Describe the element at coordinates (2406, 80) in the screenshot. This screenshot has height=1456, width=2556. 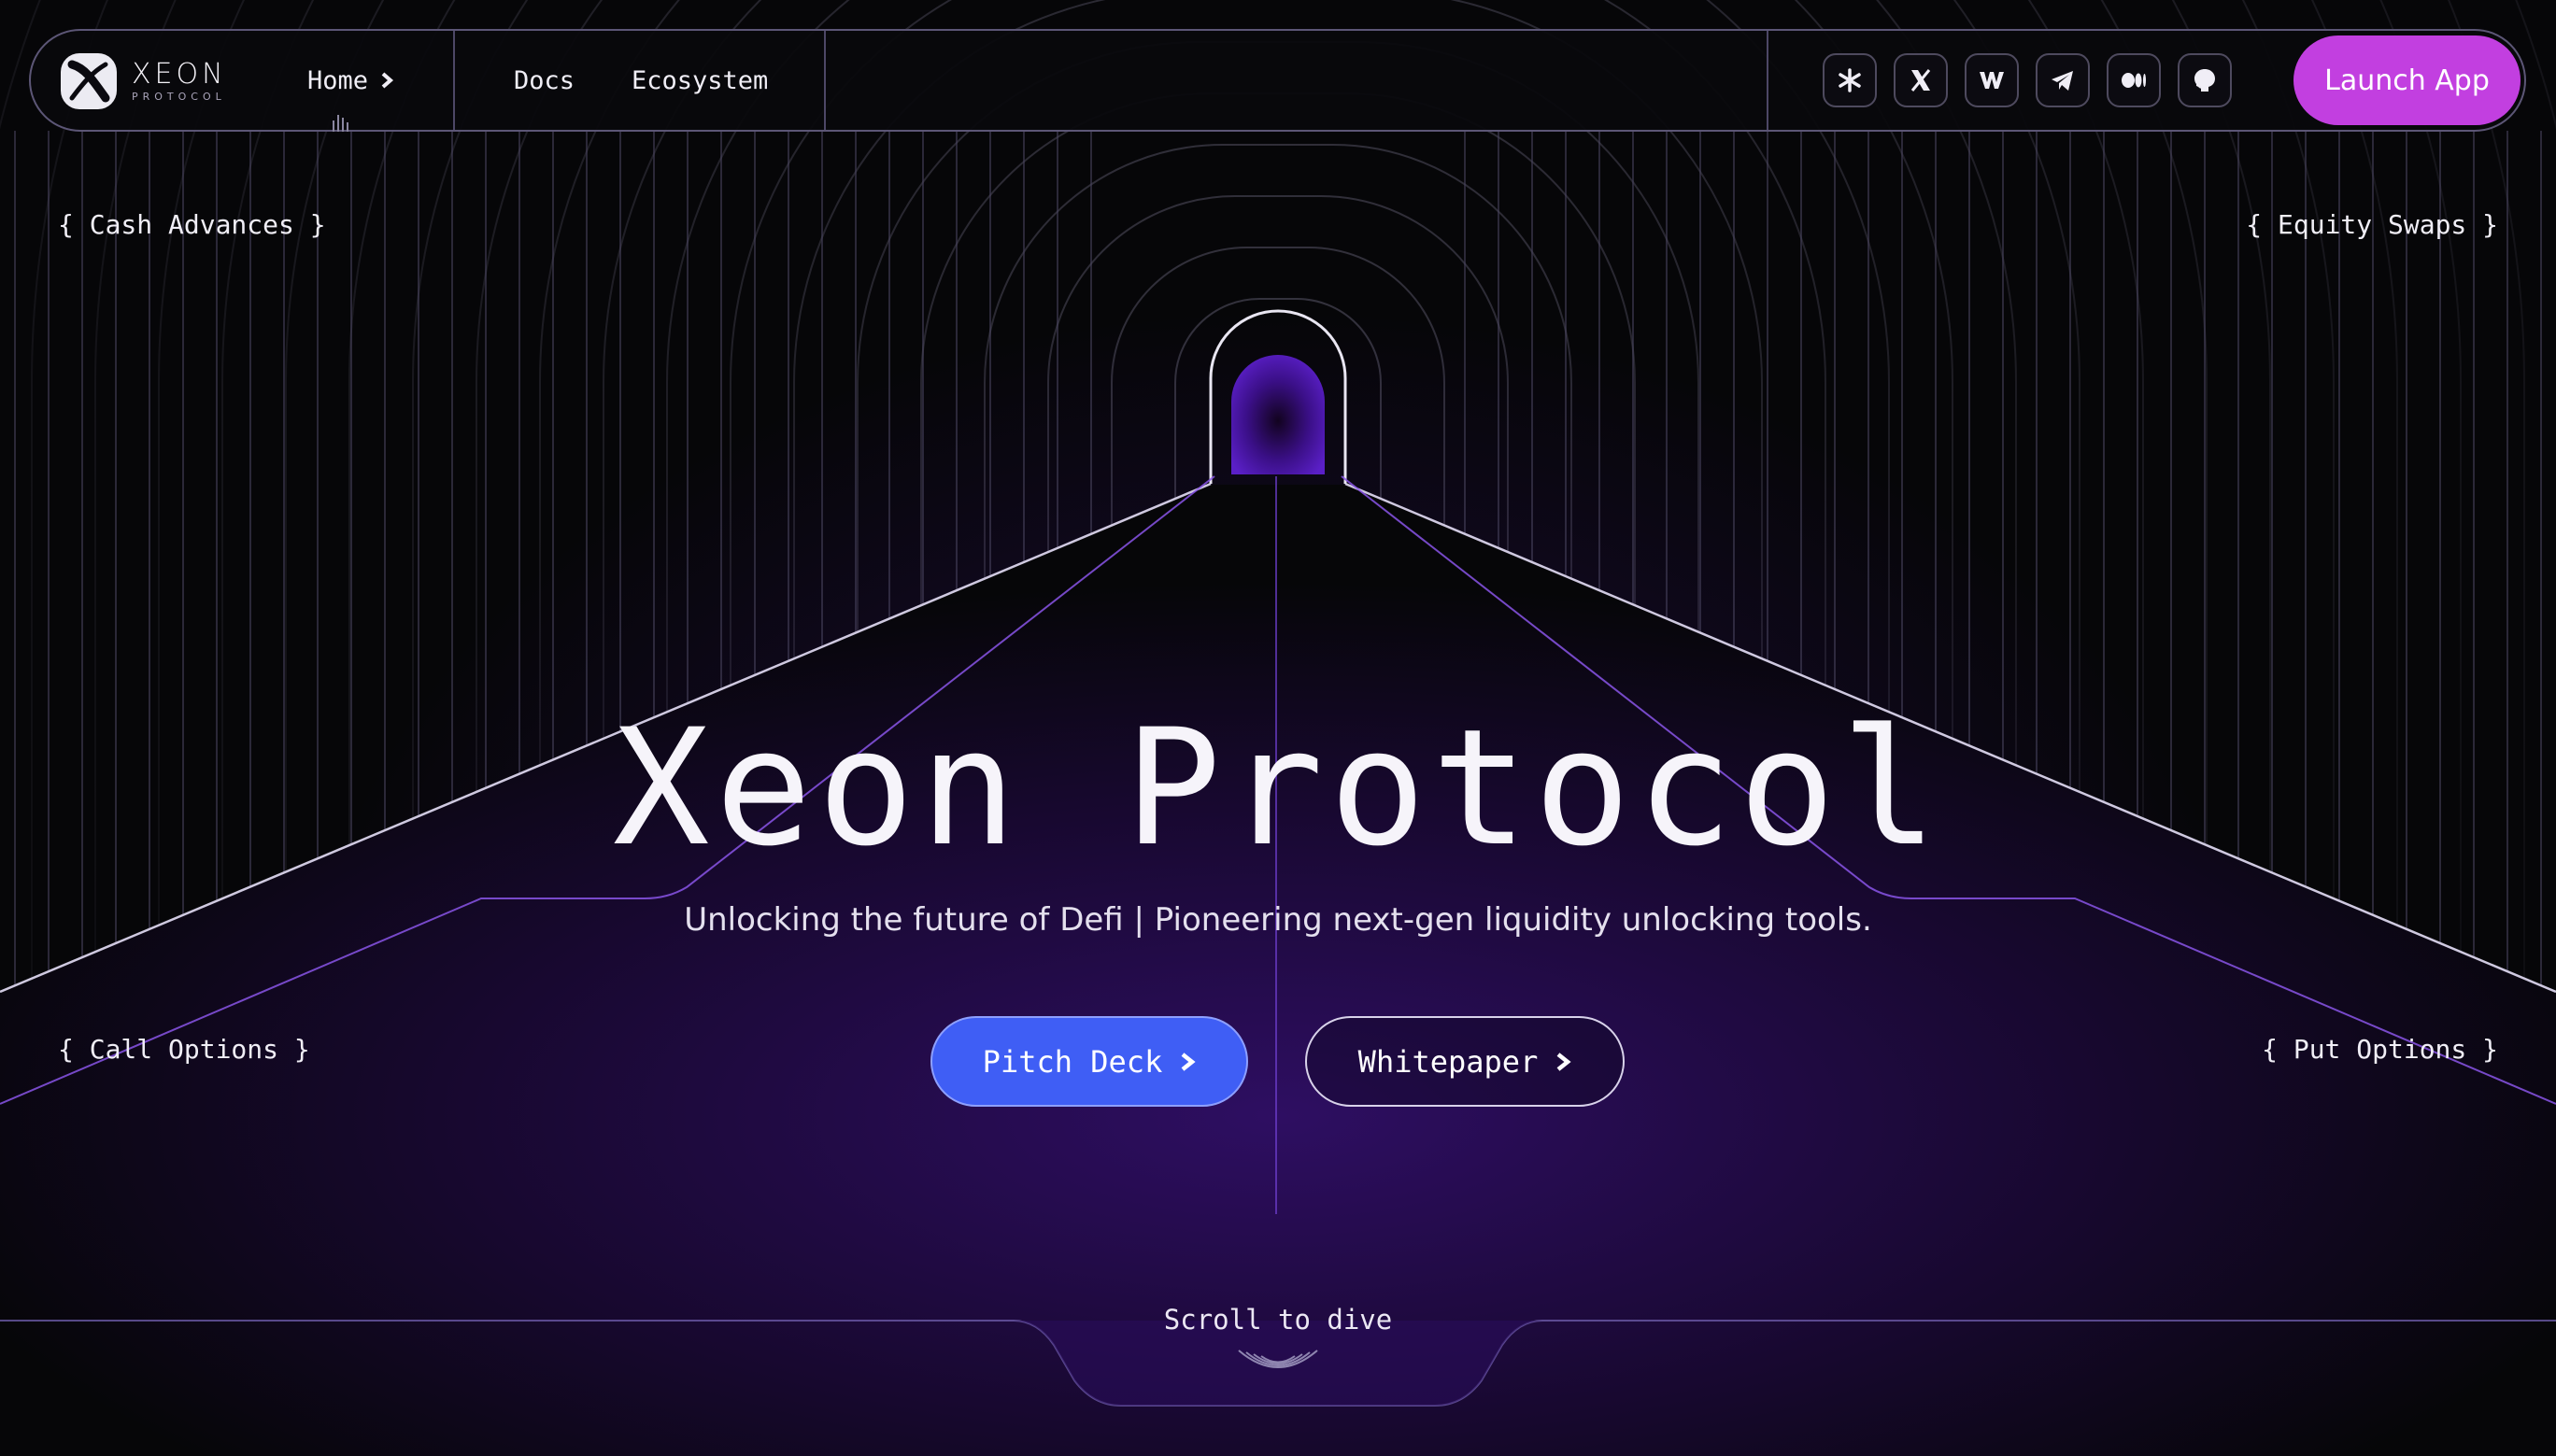
I see `launch-app-button: Launch App` at that location.